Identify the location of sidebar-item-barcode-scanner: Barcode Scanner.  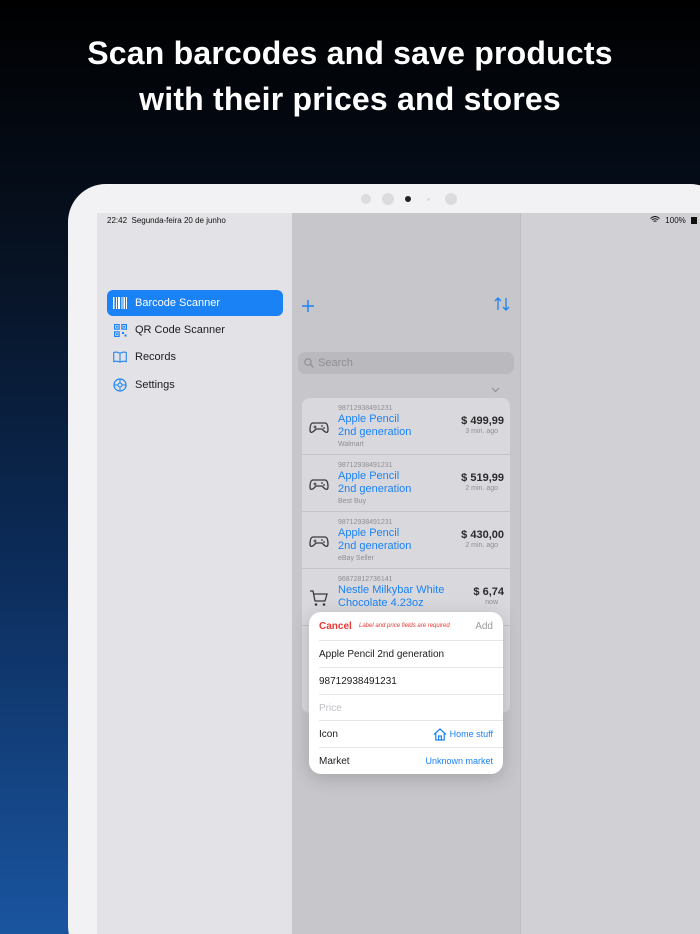
(195, 303).